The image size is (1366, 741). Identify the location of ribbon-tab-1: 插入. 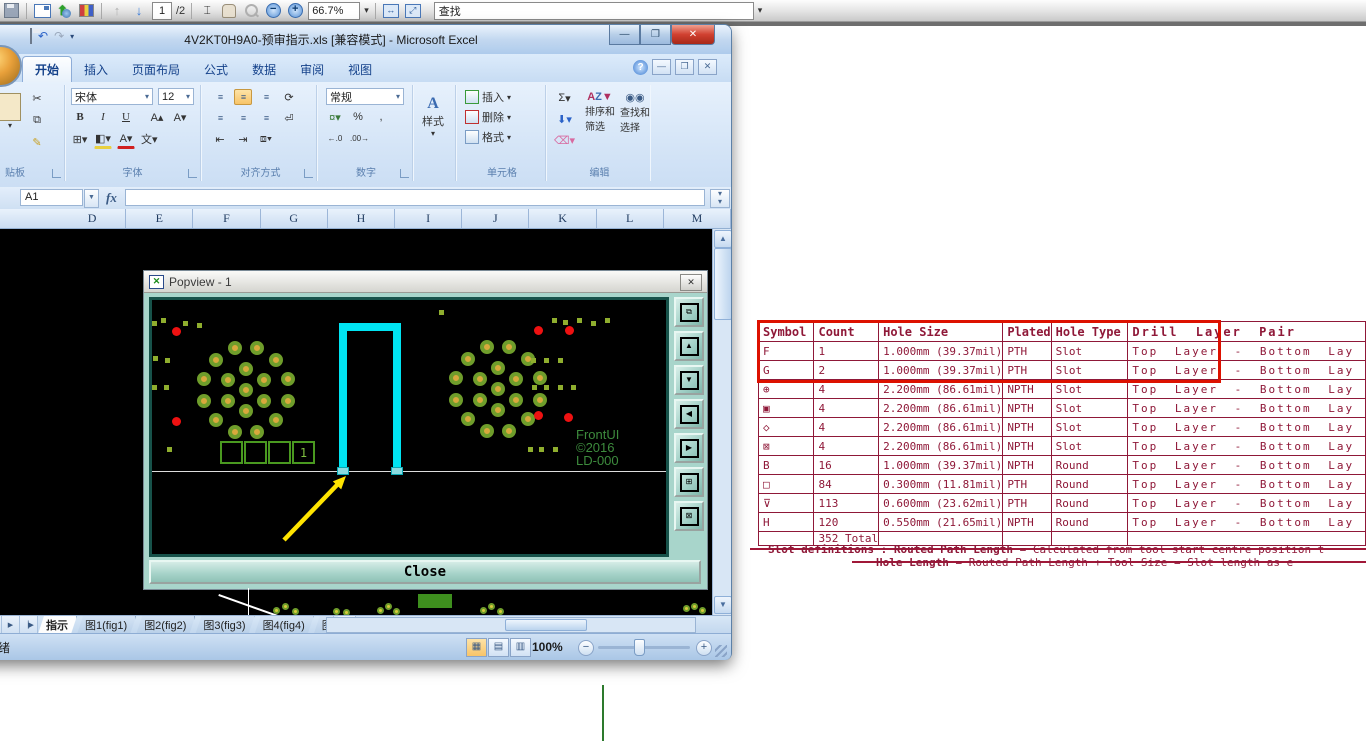
(96, 69).